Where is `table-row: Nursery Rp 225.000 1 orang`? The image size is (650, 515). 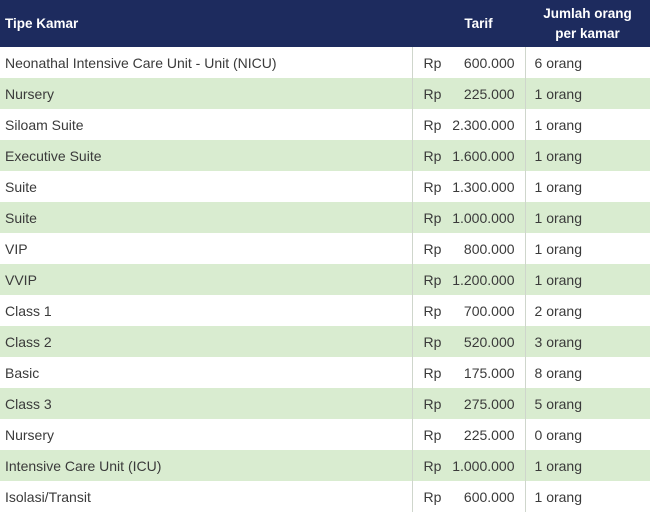
table-row: Nursery Rp 225.000 1 orang is located at coordinates (325, 93).